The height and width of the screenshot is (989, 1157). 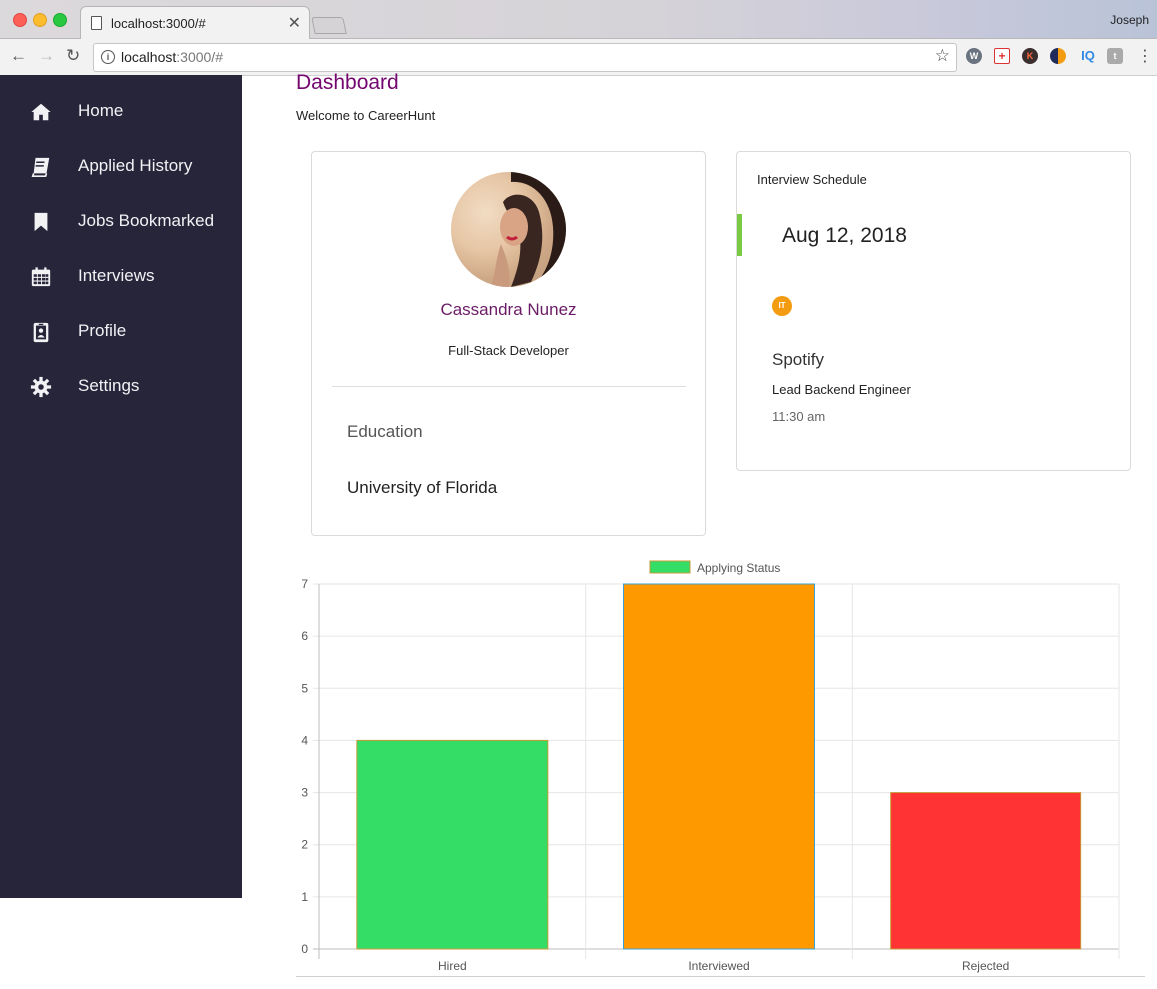 I want to click on gear-icon, so click(x=41, y=387).